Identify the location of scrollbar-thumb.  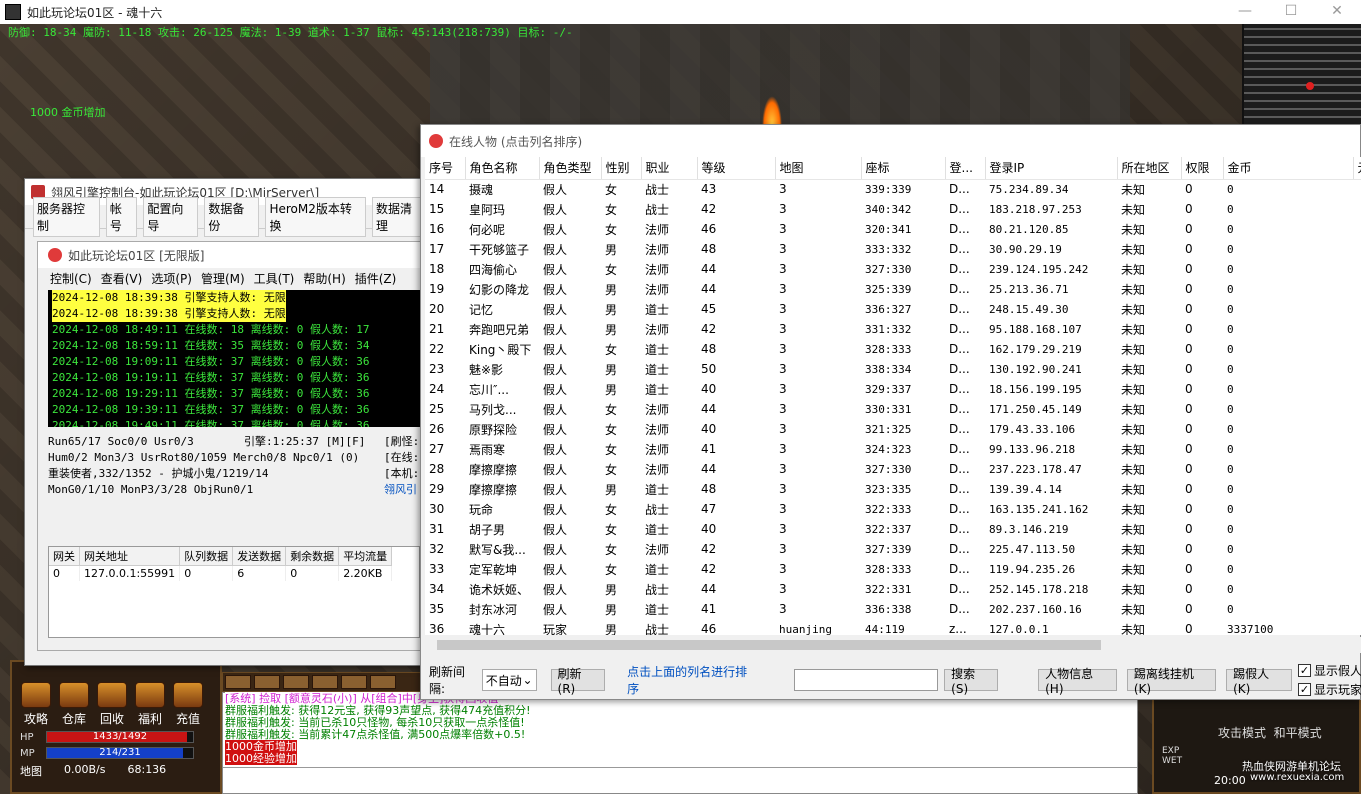
(769, 645).